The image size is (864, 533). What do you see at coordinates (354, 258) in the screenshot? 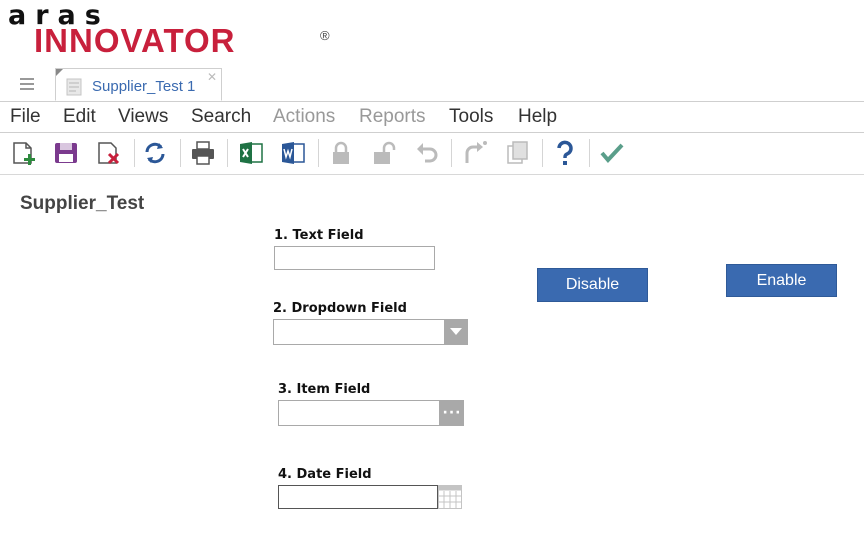
I see `text-field-input` at bounding box center [354, 258].